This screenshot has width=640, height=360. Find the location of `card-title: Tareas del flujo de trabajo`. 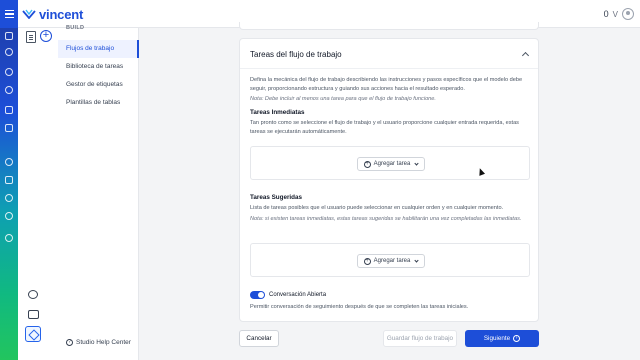

card-title: Tareas del flujo de trabajo is located at coordinates (296, 54).